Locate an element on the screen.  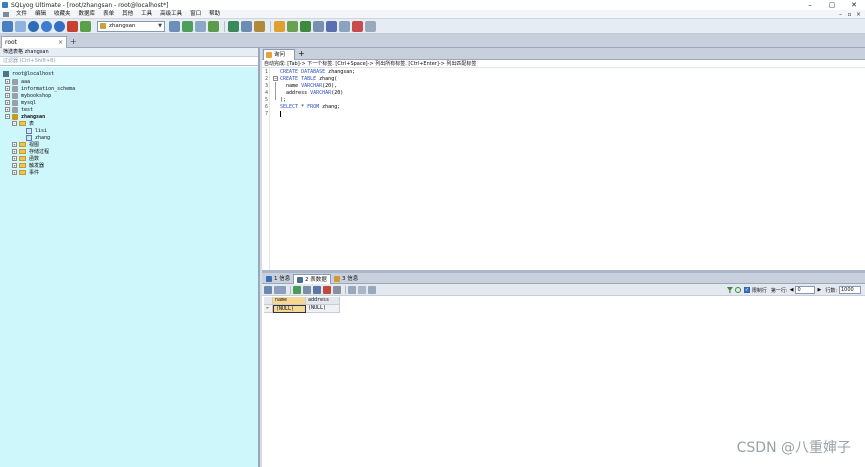
tree-node-folder-views: + 视图 is located at coordinates (25, 144).